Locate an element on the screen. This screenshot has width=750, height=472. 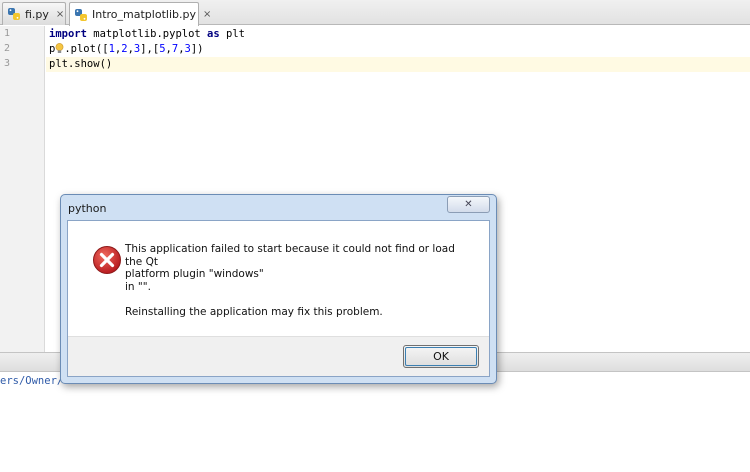
tab-label: Intro_matplotlib.py is located at coordinates (144, 14).